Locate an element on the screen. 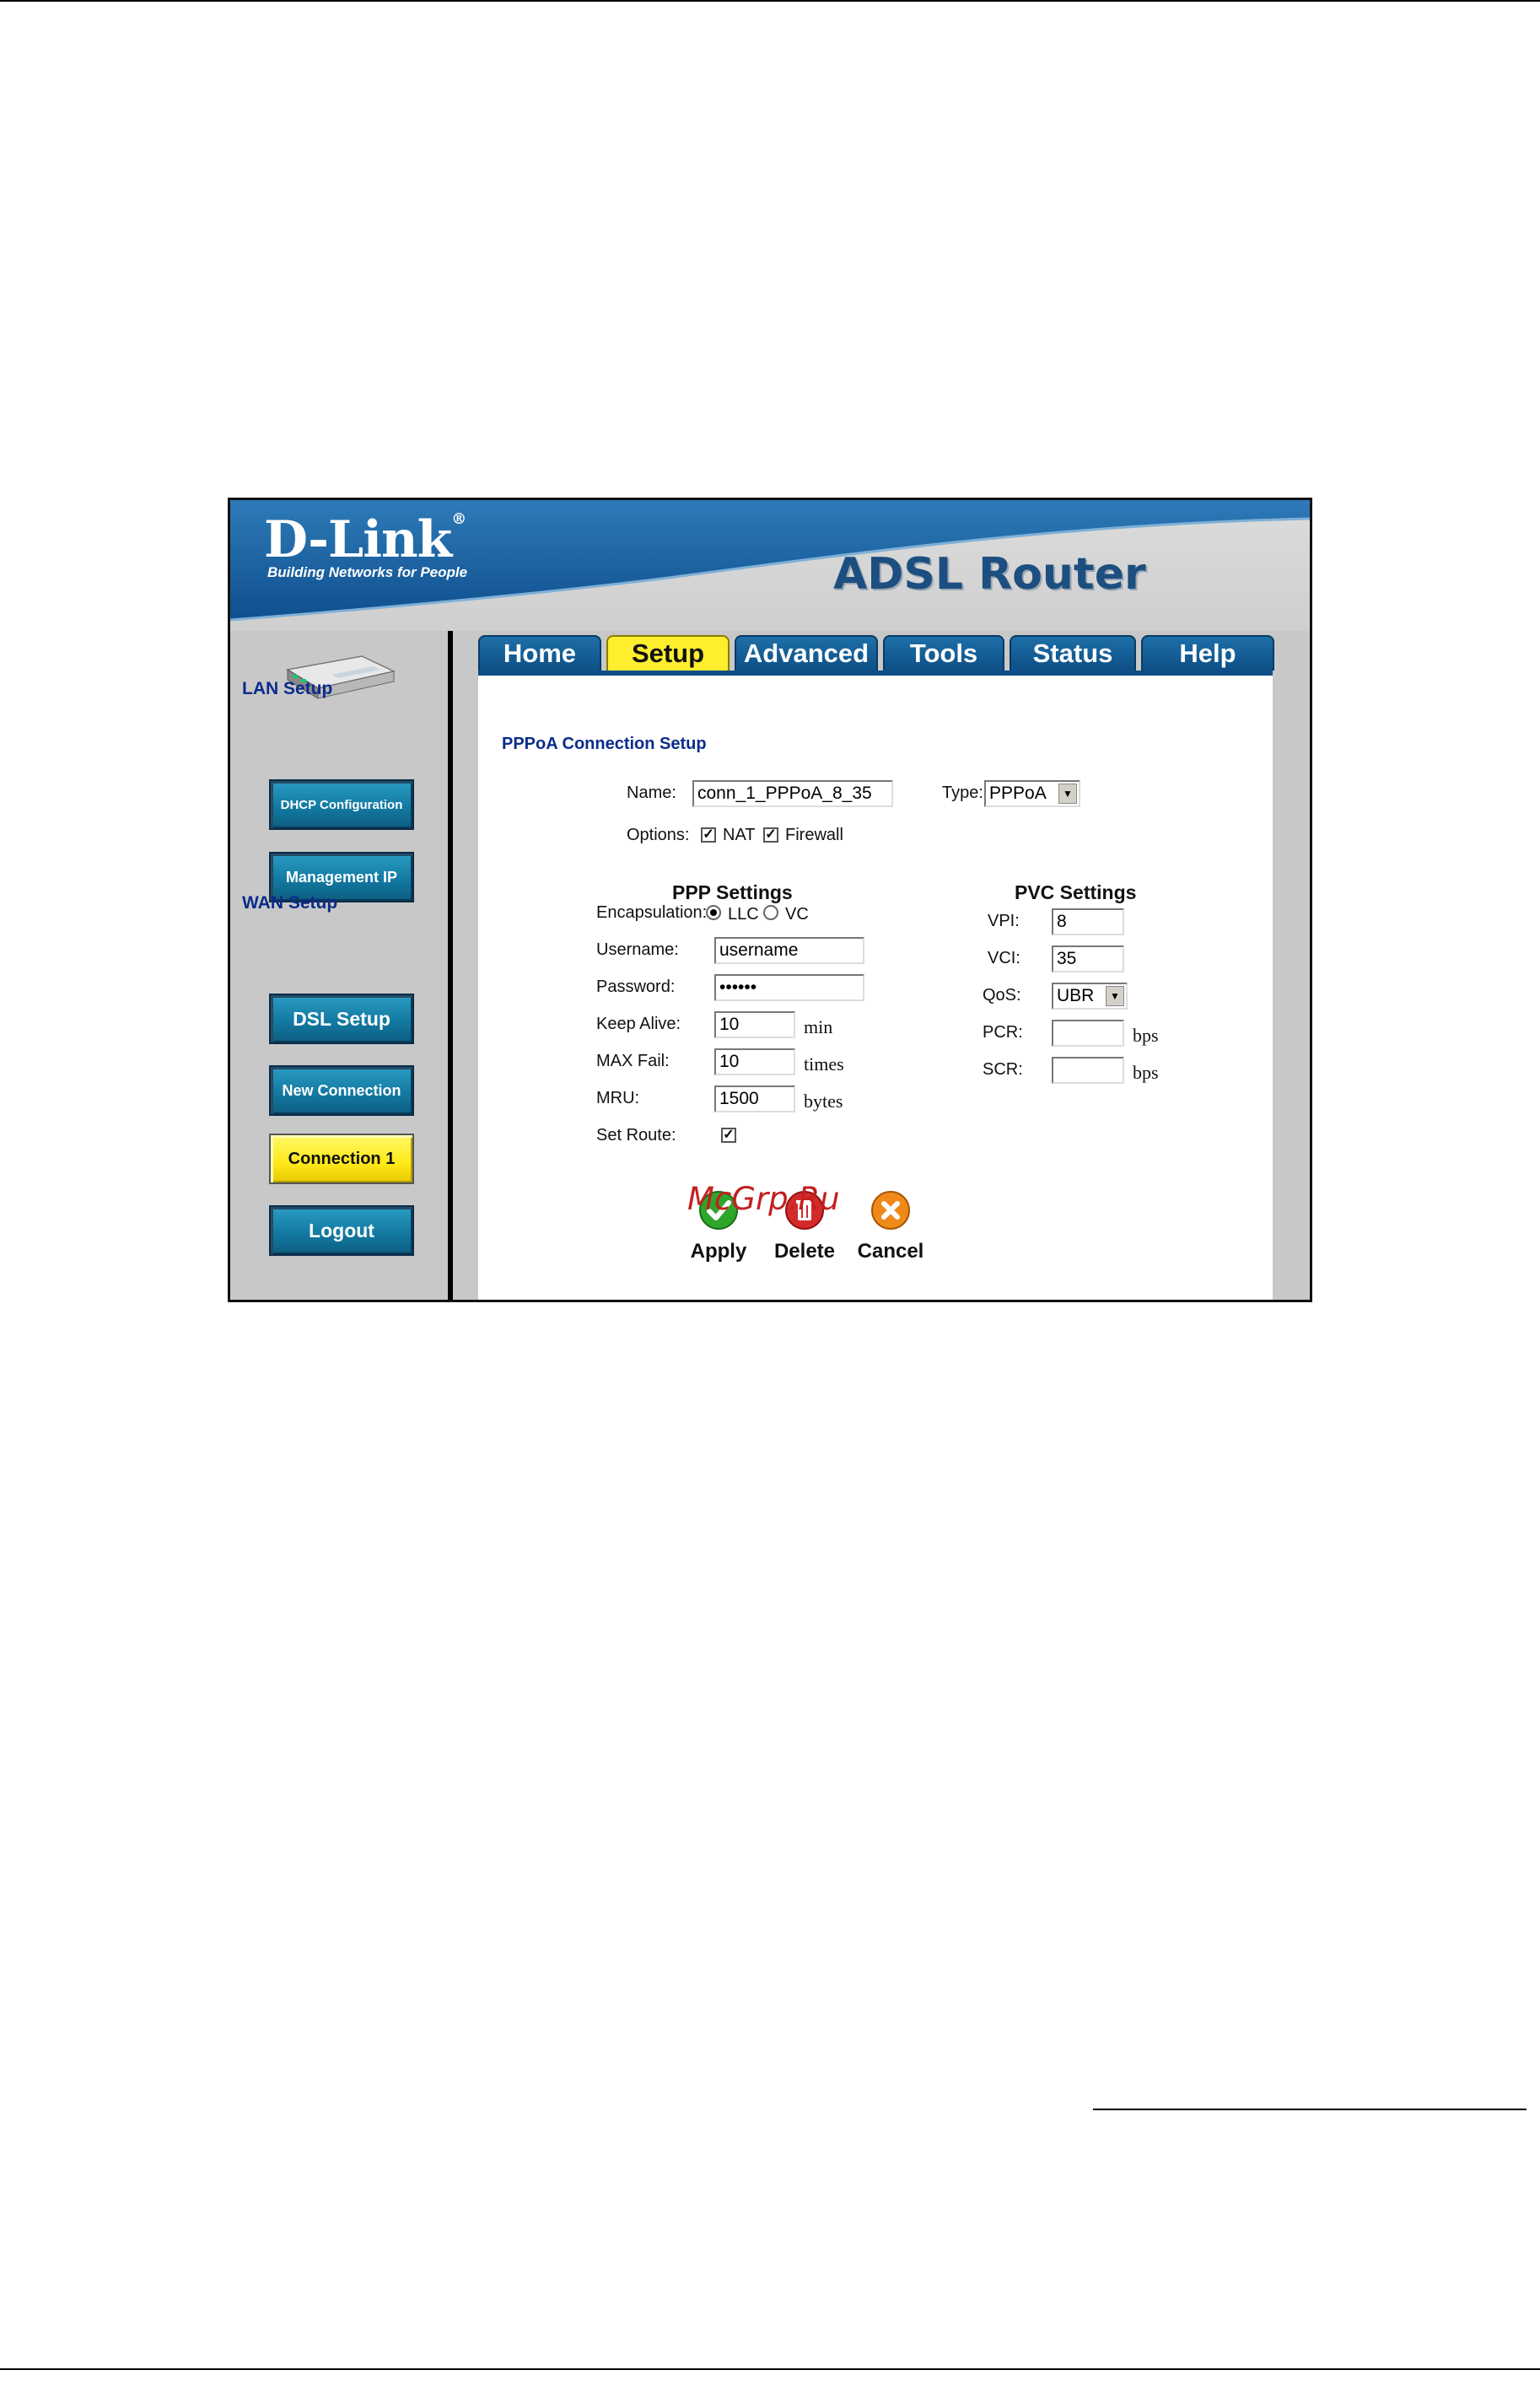 The width and height of the screenshot is (1540, 2397). name-input is located at coordinates (793, 794).